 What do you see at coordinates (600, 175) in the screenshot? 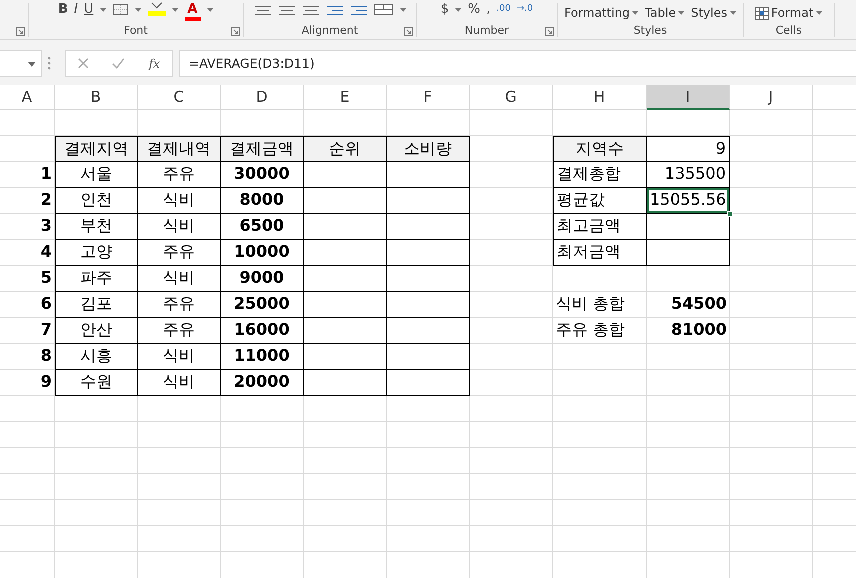
I see `table-cell: 결제총합` at bounding box center [600, 175].